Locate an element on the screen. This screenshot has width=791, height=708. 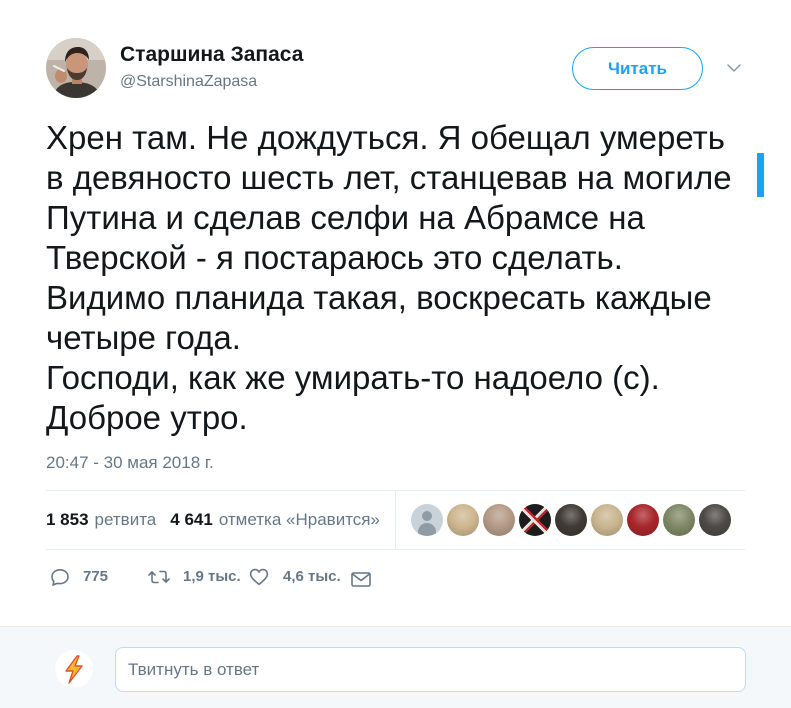
lightning-bolt-icon is located at coordinates (74, 669).